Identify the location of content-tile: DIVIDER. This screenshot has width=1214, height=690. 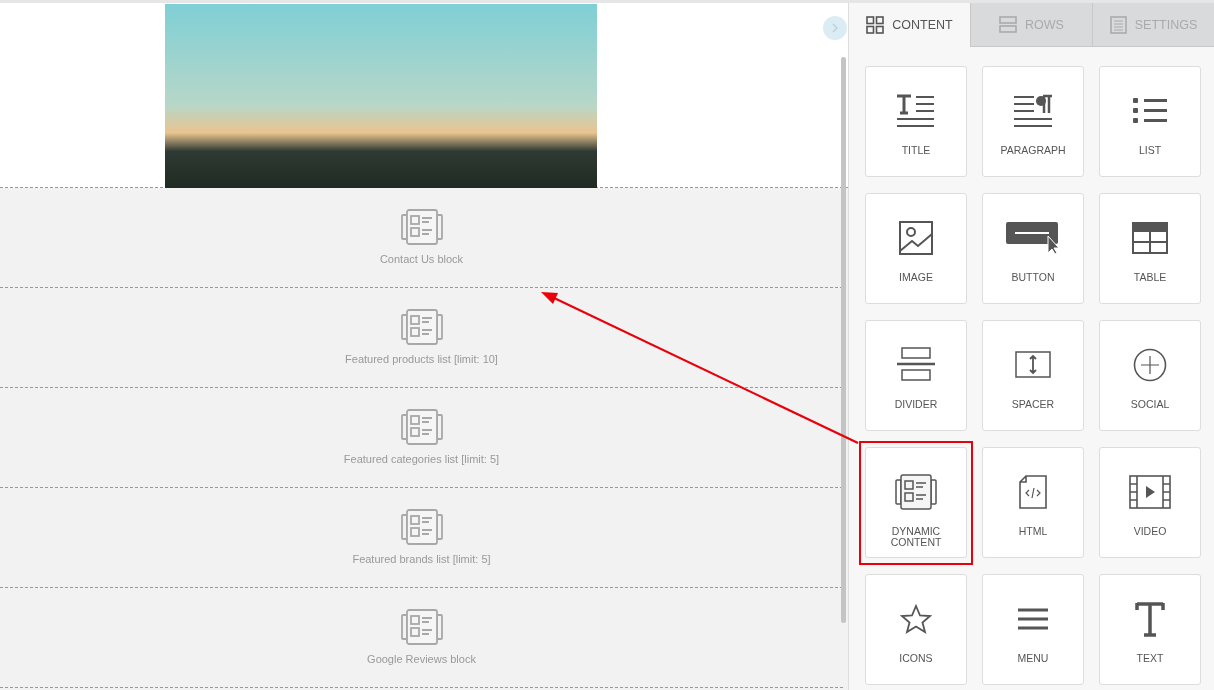
(916, 375).